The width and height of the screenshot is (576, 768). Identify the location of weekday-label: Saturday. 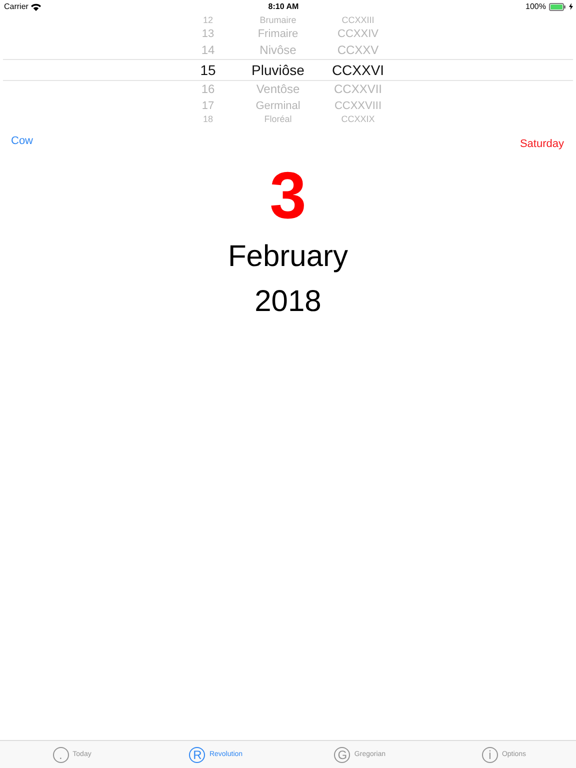
(542, 144).